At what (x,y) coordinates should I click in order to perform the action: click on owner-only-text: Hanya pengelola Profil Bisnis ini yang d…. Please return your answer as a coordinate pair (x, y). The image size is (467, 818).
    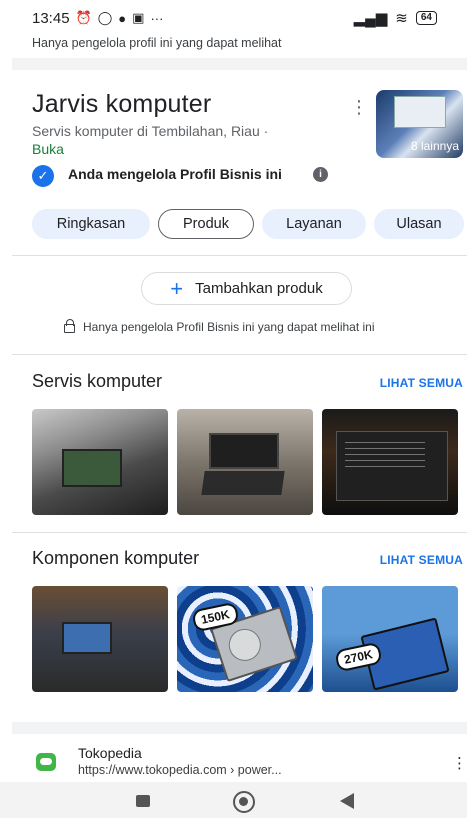
    Looking at the image, I should click on (229, 327).